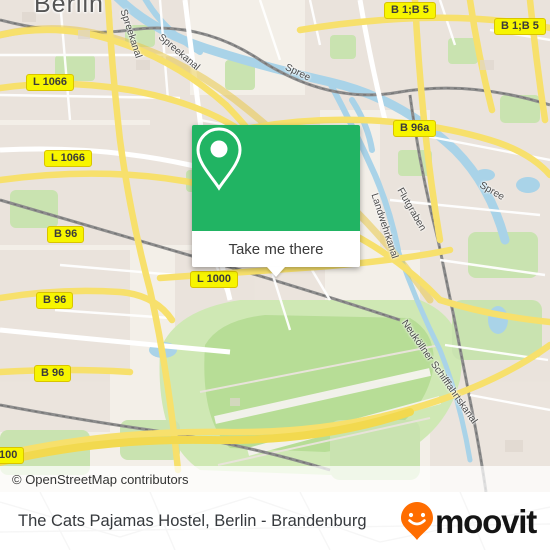 Image resolution: width=550 pixels, height=550 pixels. I want to click on attribution-text: © OpenStreetMap contributors, so click(100, 479).